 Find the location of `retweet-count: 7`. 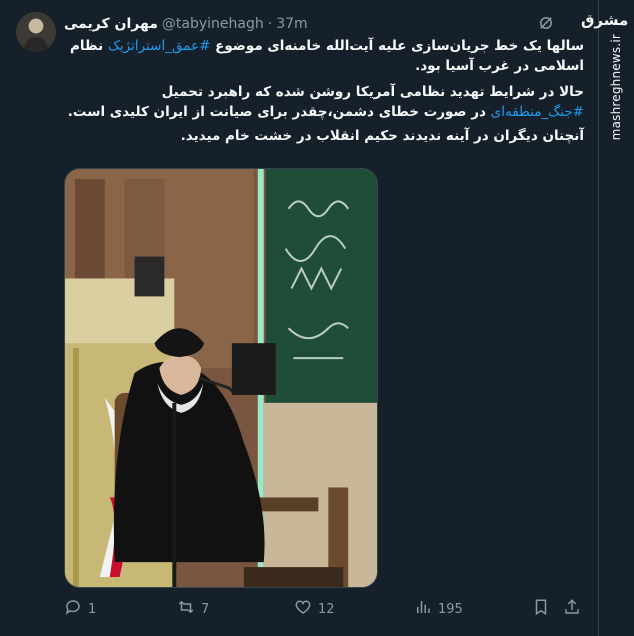

retweet-count: 7 is located at coordinates (205, 609).